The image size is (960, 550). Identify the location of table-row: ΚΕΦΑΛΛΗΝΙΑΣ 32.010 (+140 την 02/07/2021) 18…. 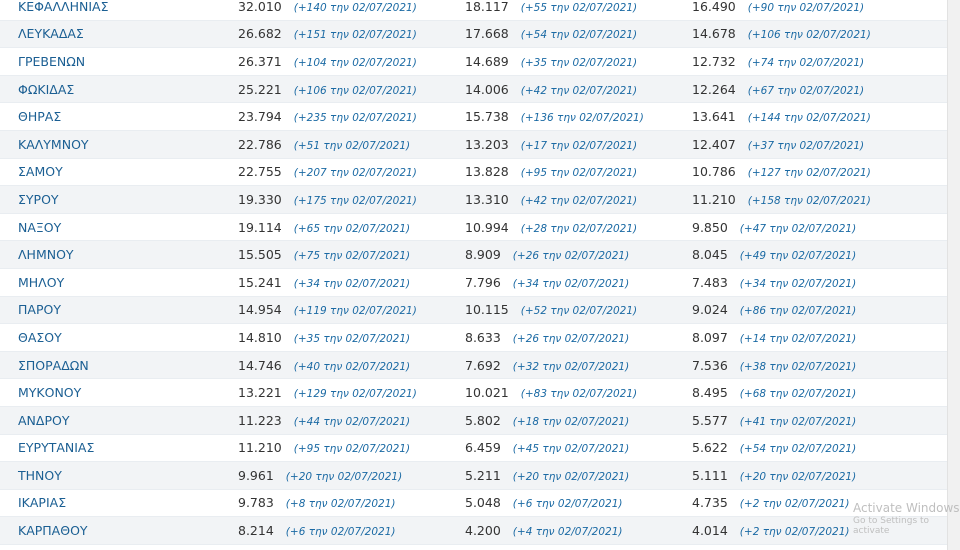
(474, 10).